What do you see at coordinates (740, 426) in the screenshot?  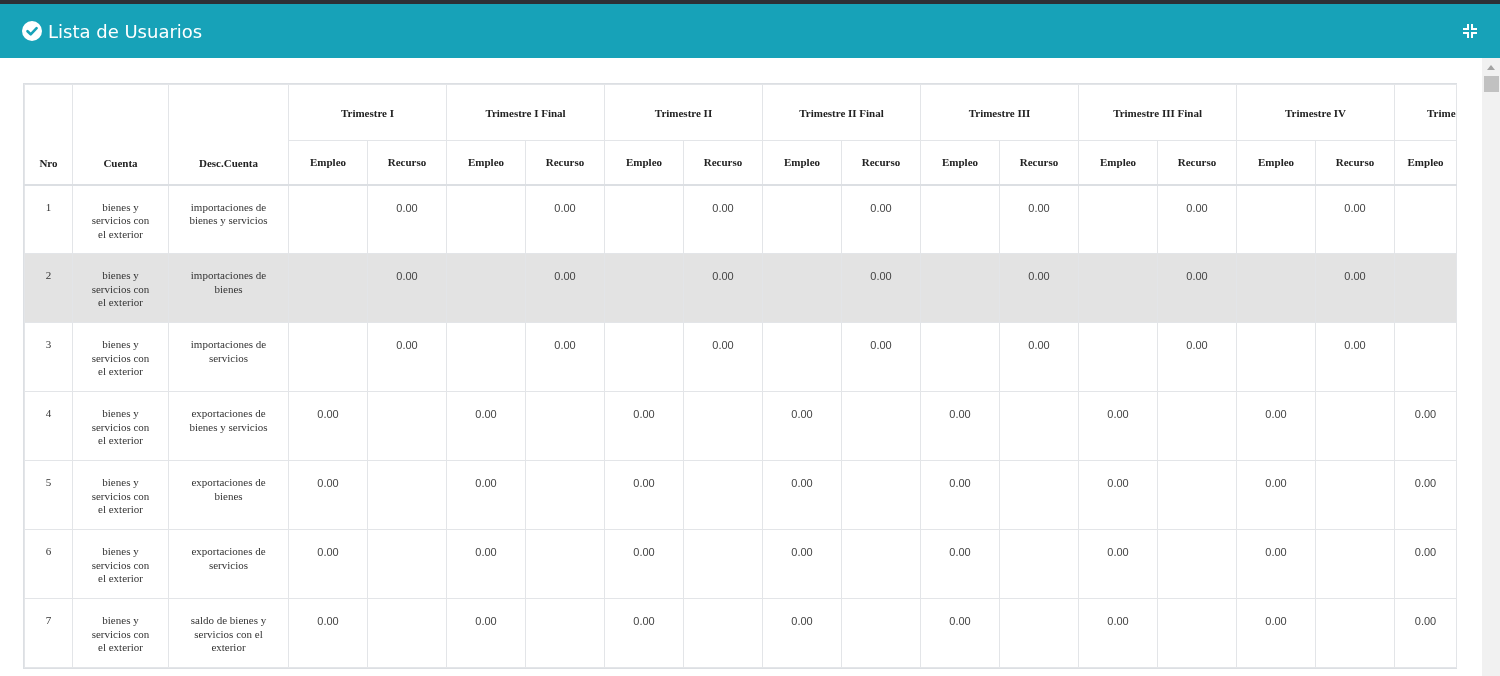 I see `table-row: 4 bienes y servicios con el exterior exportaciones de bienes y servicios 0.00 0.00 0.00 0.00 0.00 0.00 0.00 0.00` at bounding box center [740, 426].